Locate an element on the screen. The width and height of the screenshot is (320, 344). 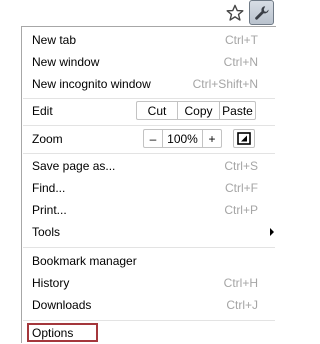
edit-button-group: Cut Copy Paste is located at coordinates (196, 110).